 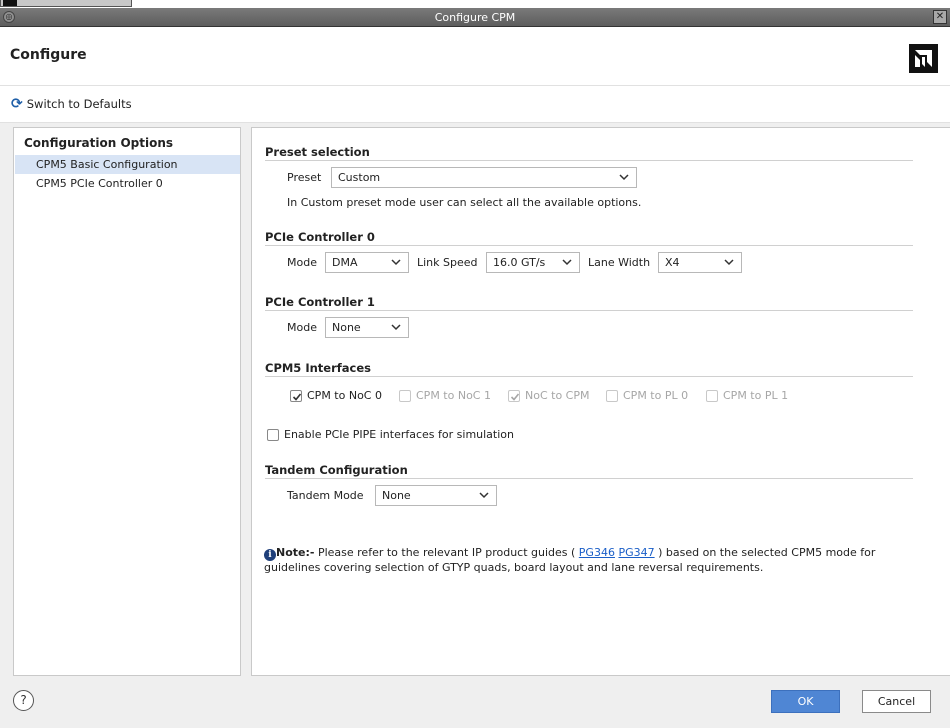 What do you see at coordinates (346, 327) in the screenshot?
I see `pcie1-mode-value: None` at bounding box center [346, 327].